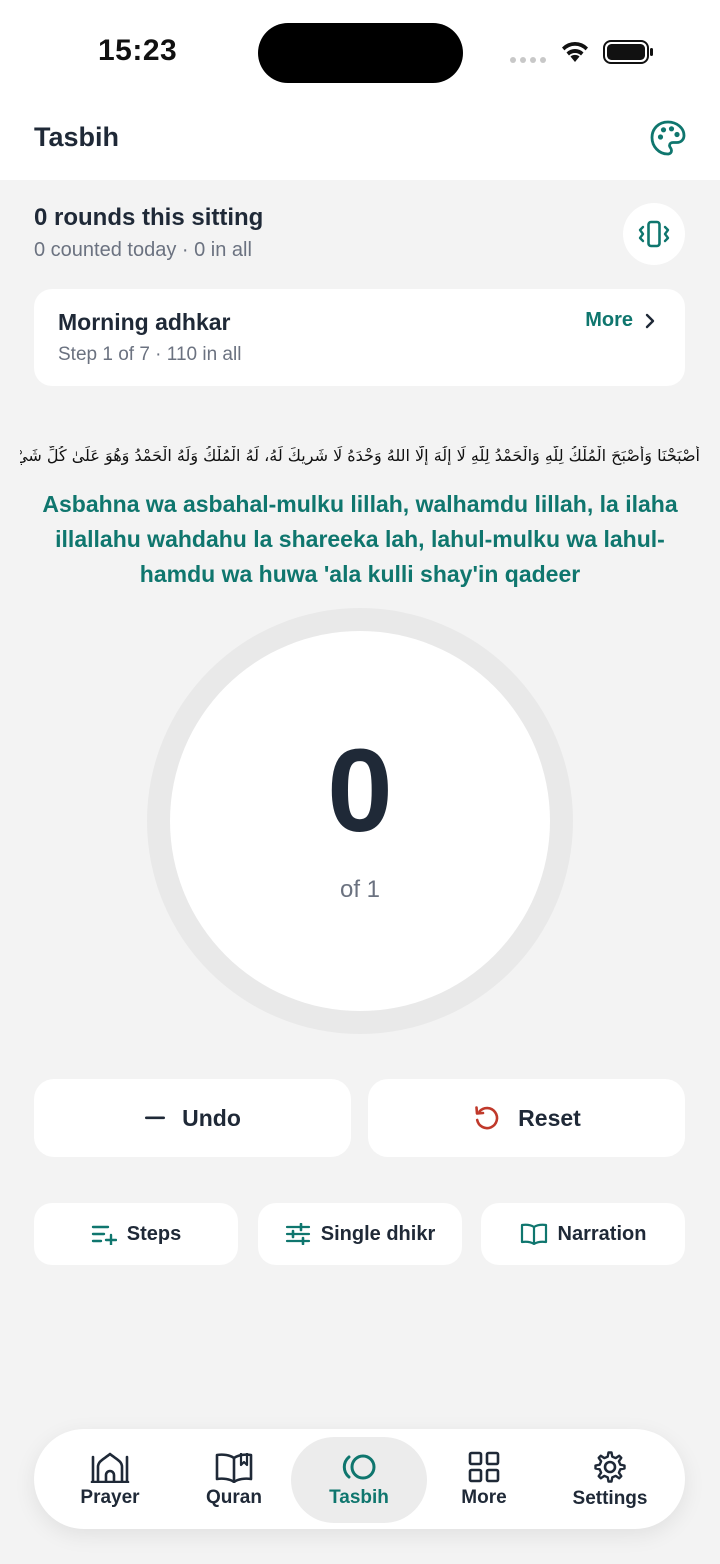 This screenshot has width=720, height=1564. Describe the element at coordinates (549, 1117) in the screenshot. I see `reset-label: Reset` at that location.